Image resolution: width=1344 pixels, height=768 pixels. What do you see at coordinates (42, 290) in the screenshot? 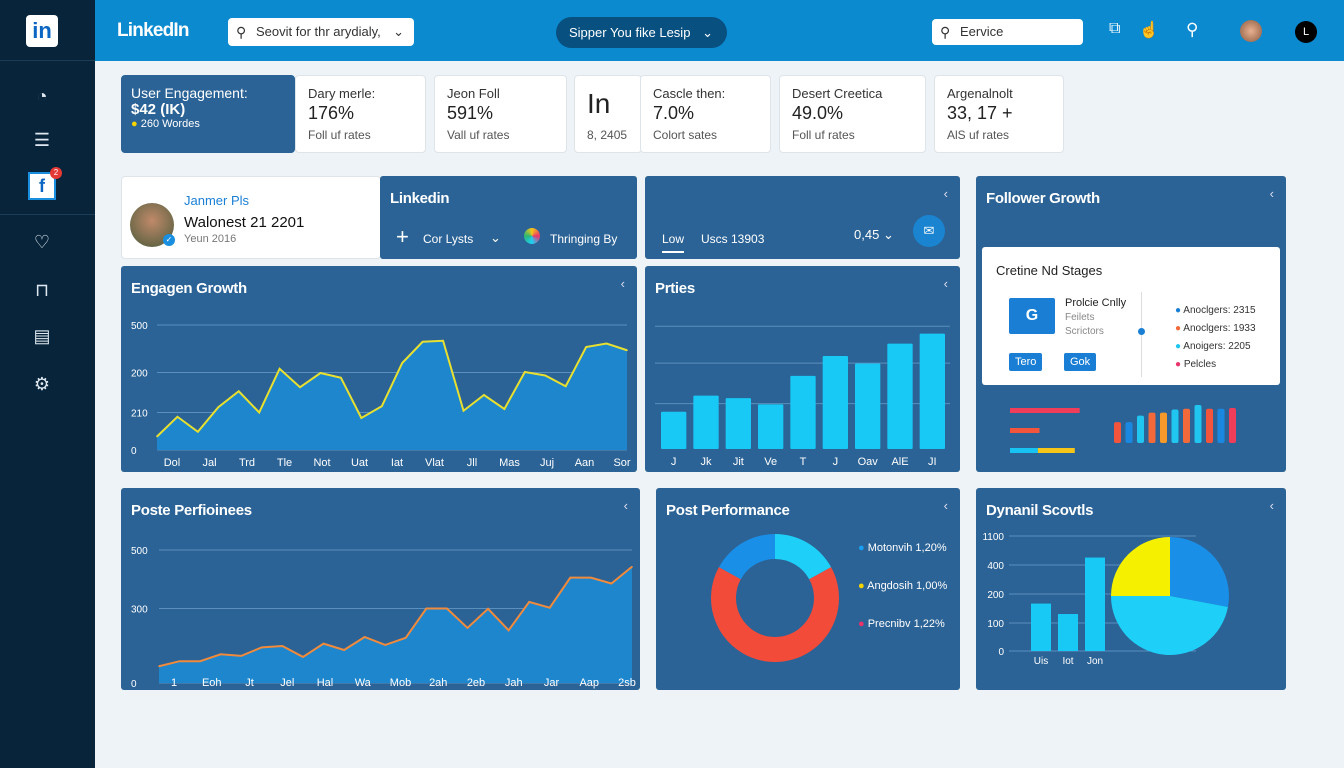
I see `book-icon: ⊓` at bounding box center [42, 290].